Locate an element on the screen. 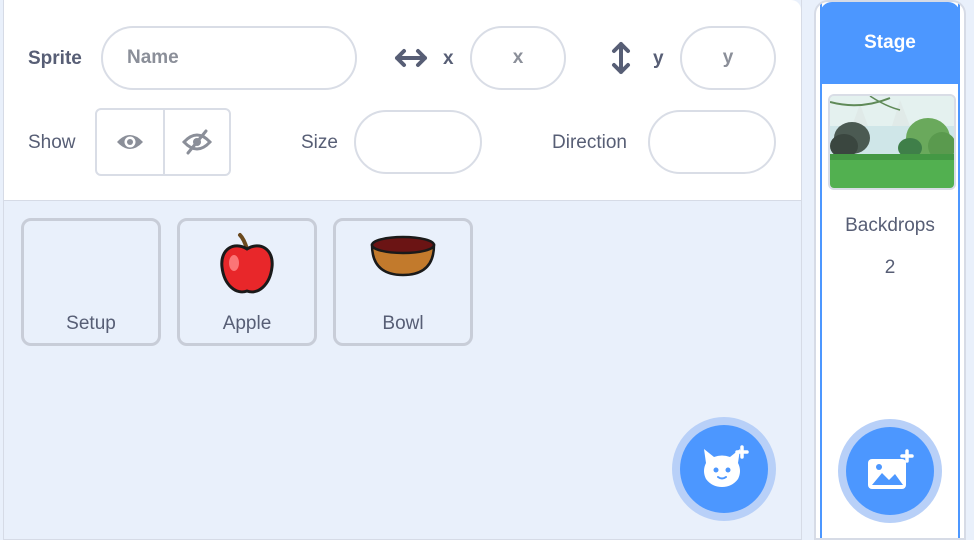 This screenshot has height=540, width=974. cat-plus-icon is located at coordinates (726, 466).